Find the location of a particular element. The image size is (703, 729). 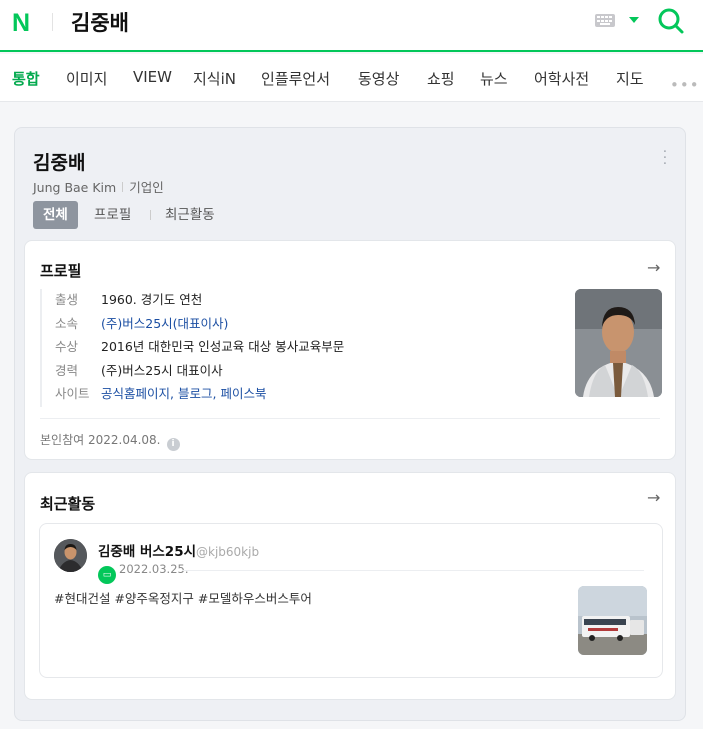

more-options-icon: · · · is located at coordinates (665, 158).